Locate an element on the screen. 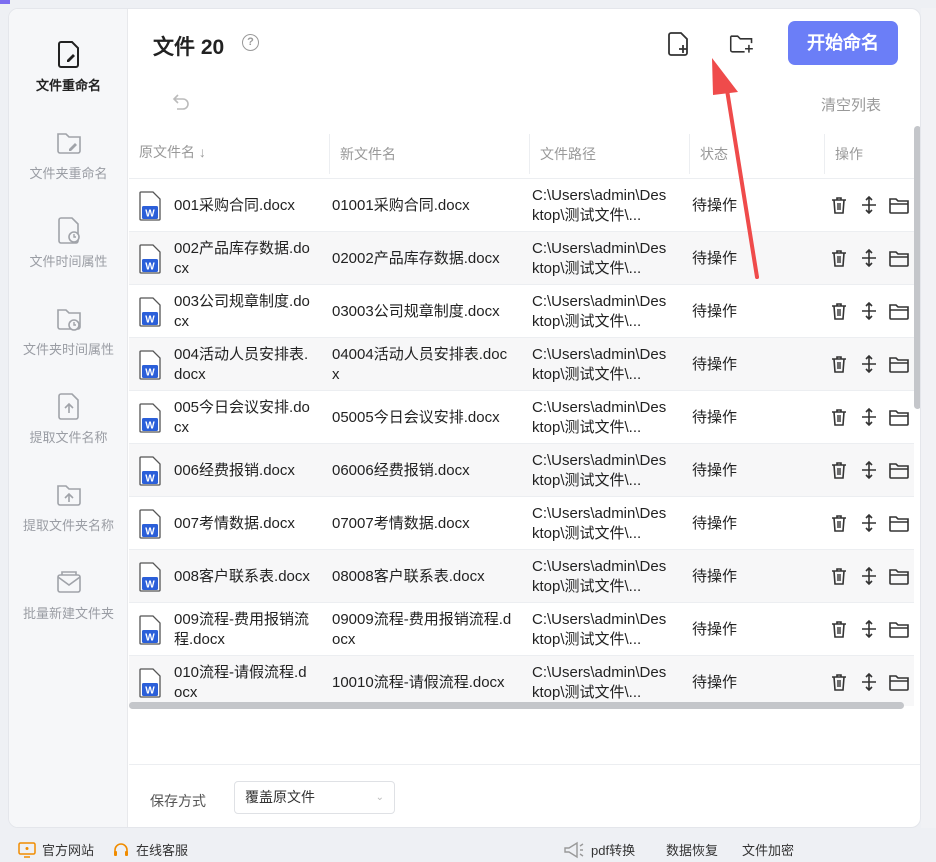 The width and height of the screenshot is (936, 862). sidebar-item-batch-new-folder: 批量新建文件夹 is located at coordinates (68, 594).